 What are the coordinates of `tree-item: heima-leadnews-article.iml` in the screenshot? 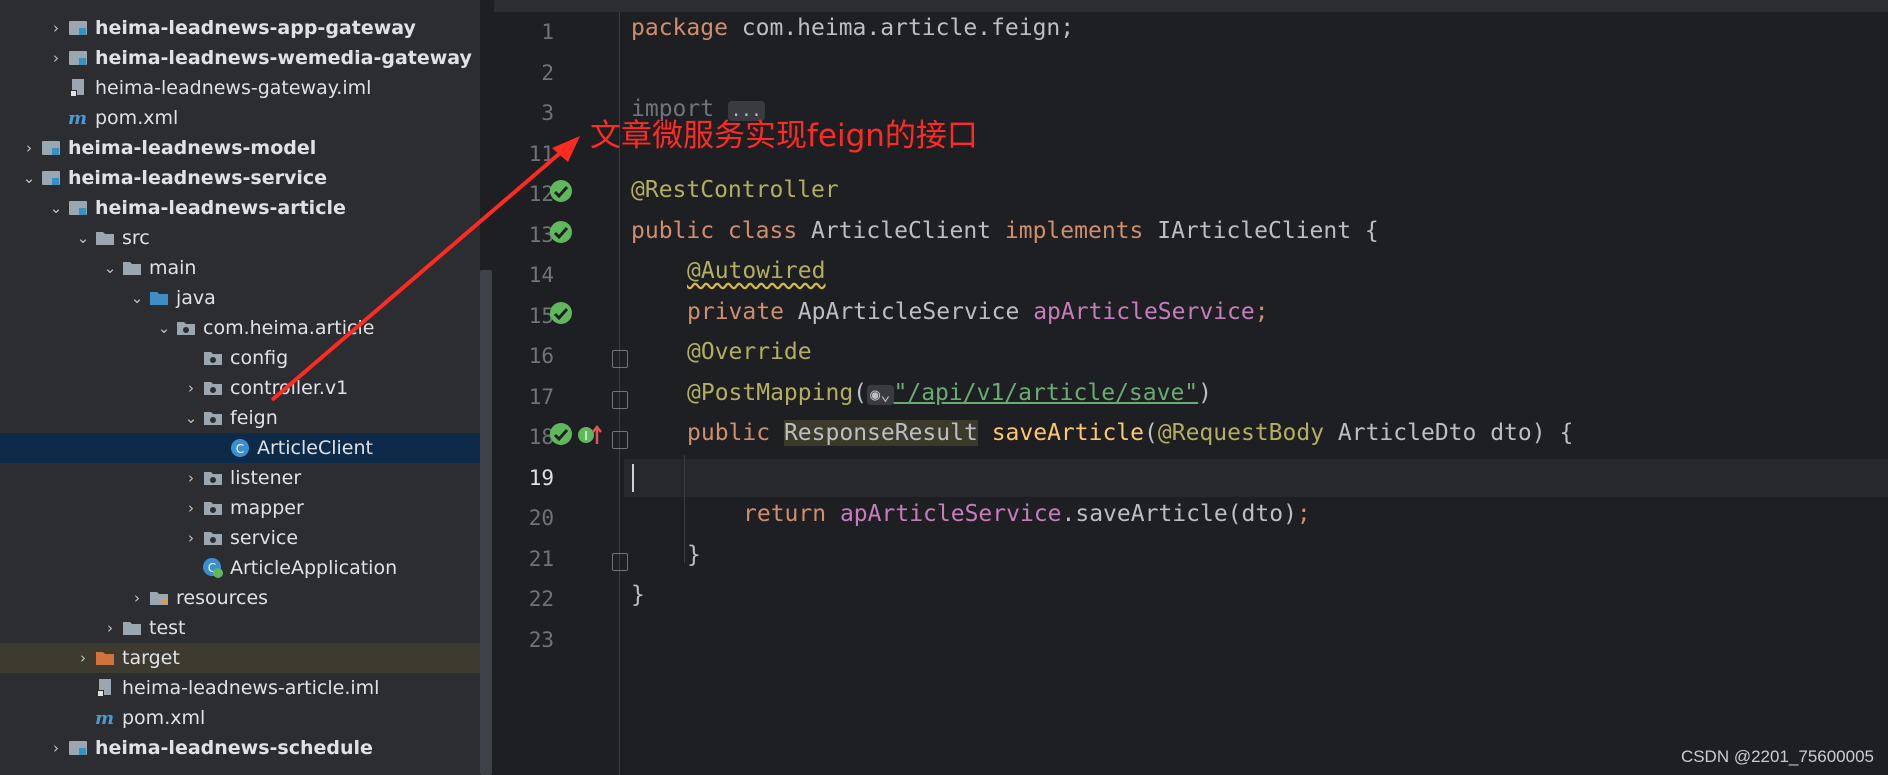 It's located at (240, 688).